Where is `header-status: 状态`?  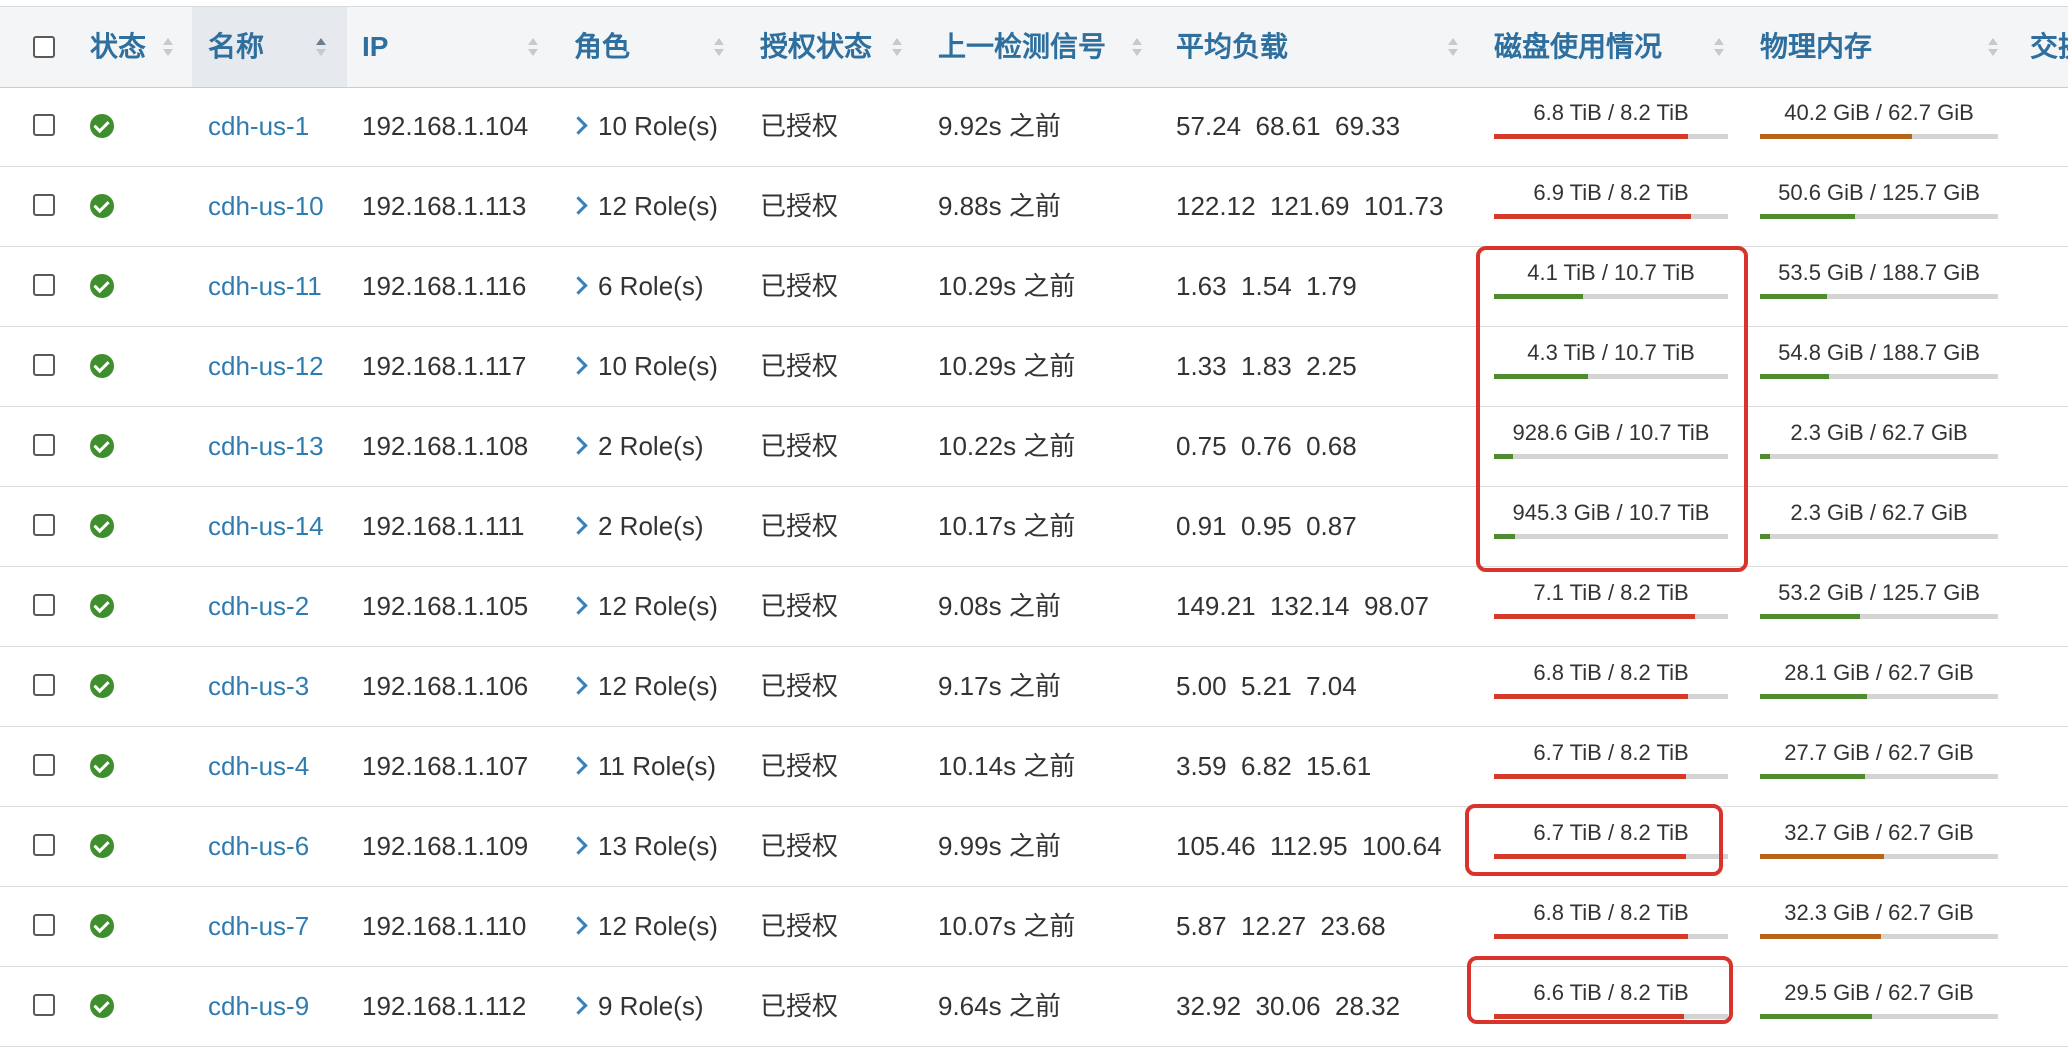
header-status: 状态 is located at coordinates (135, 47).